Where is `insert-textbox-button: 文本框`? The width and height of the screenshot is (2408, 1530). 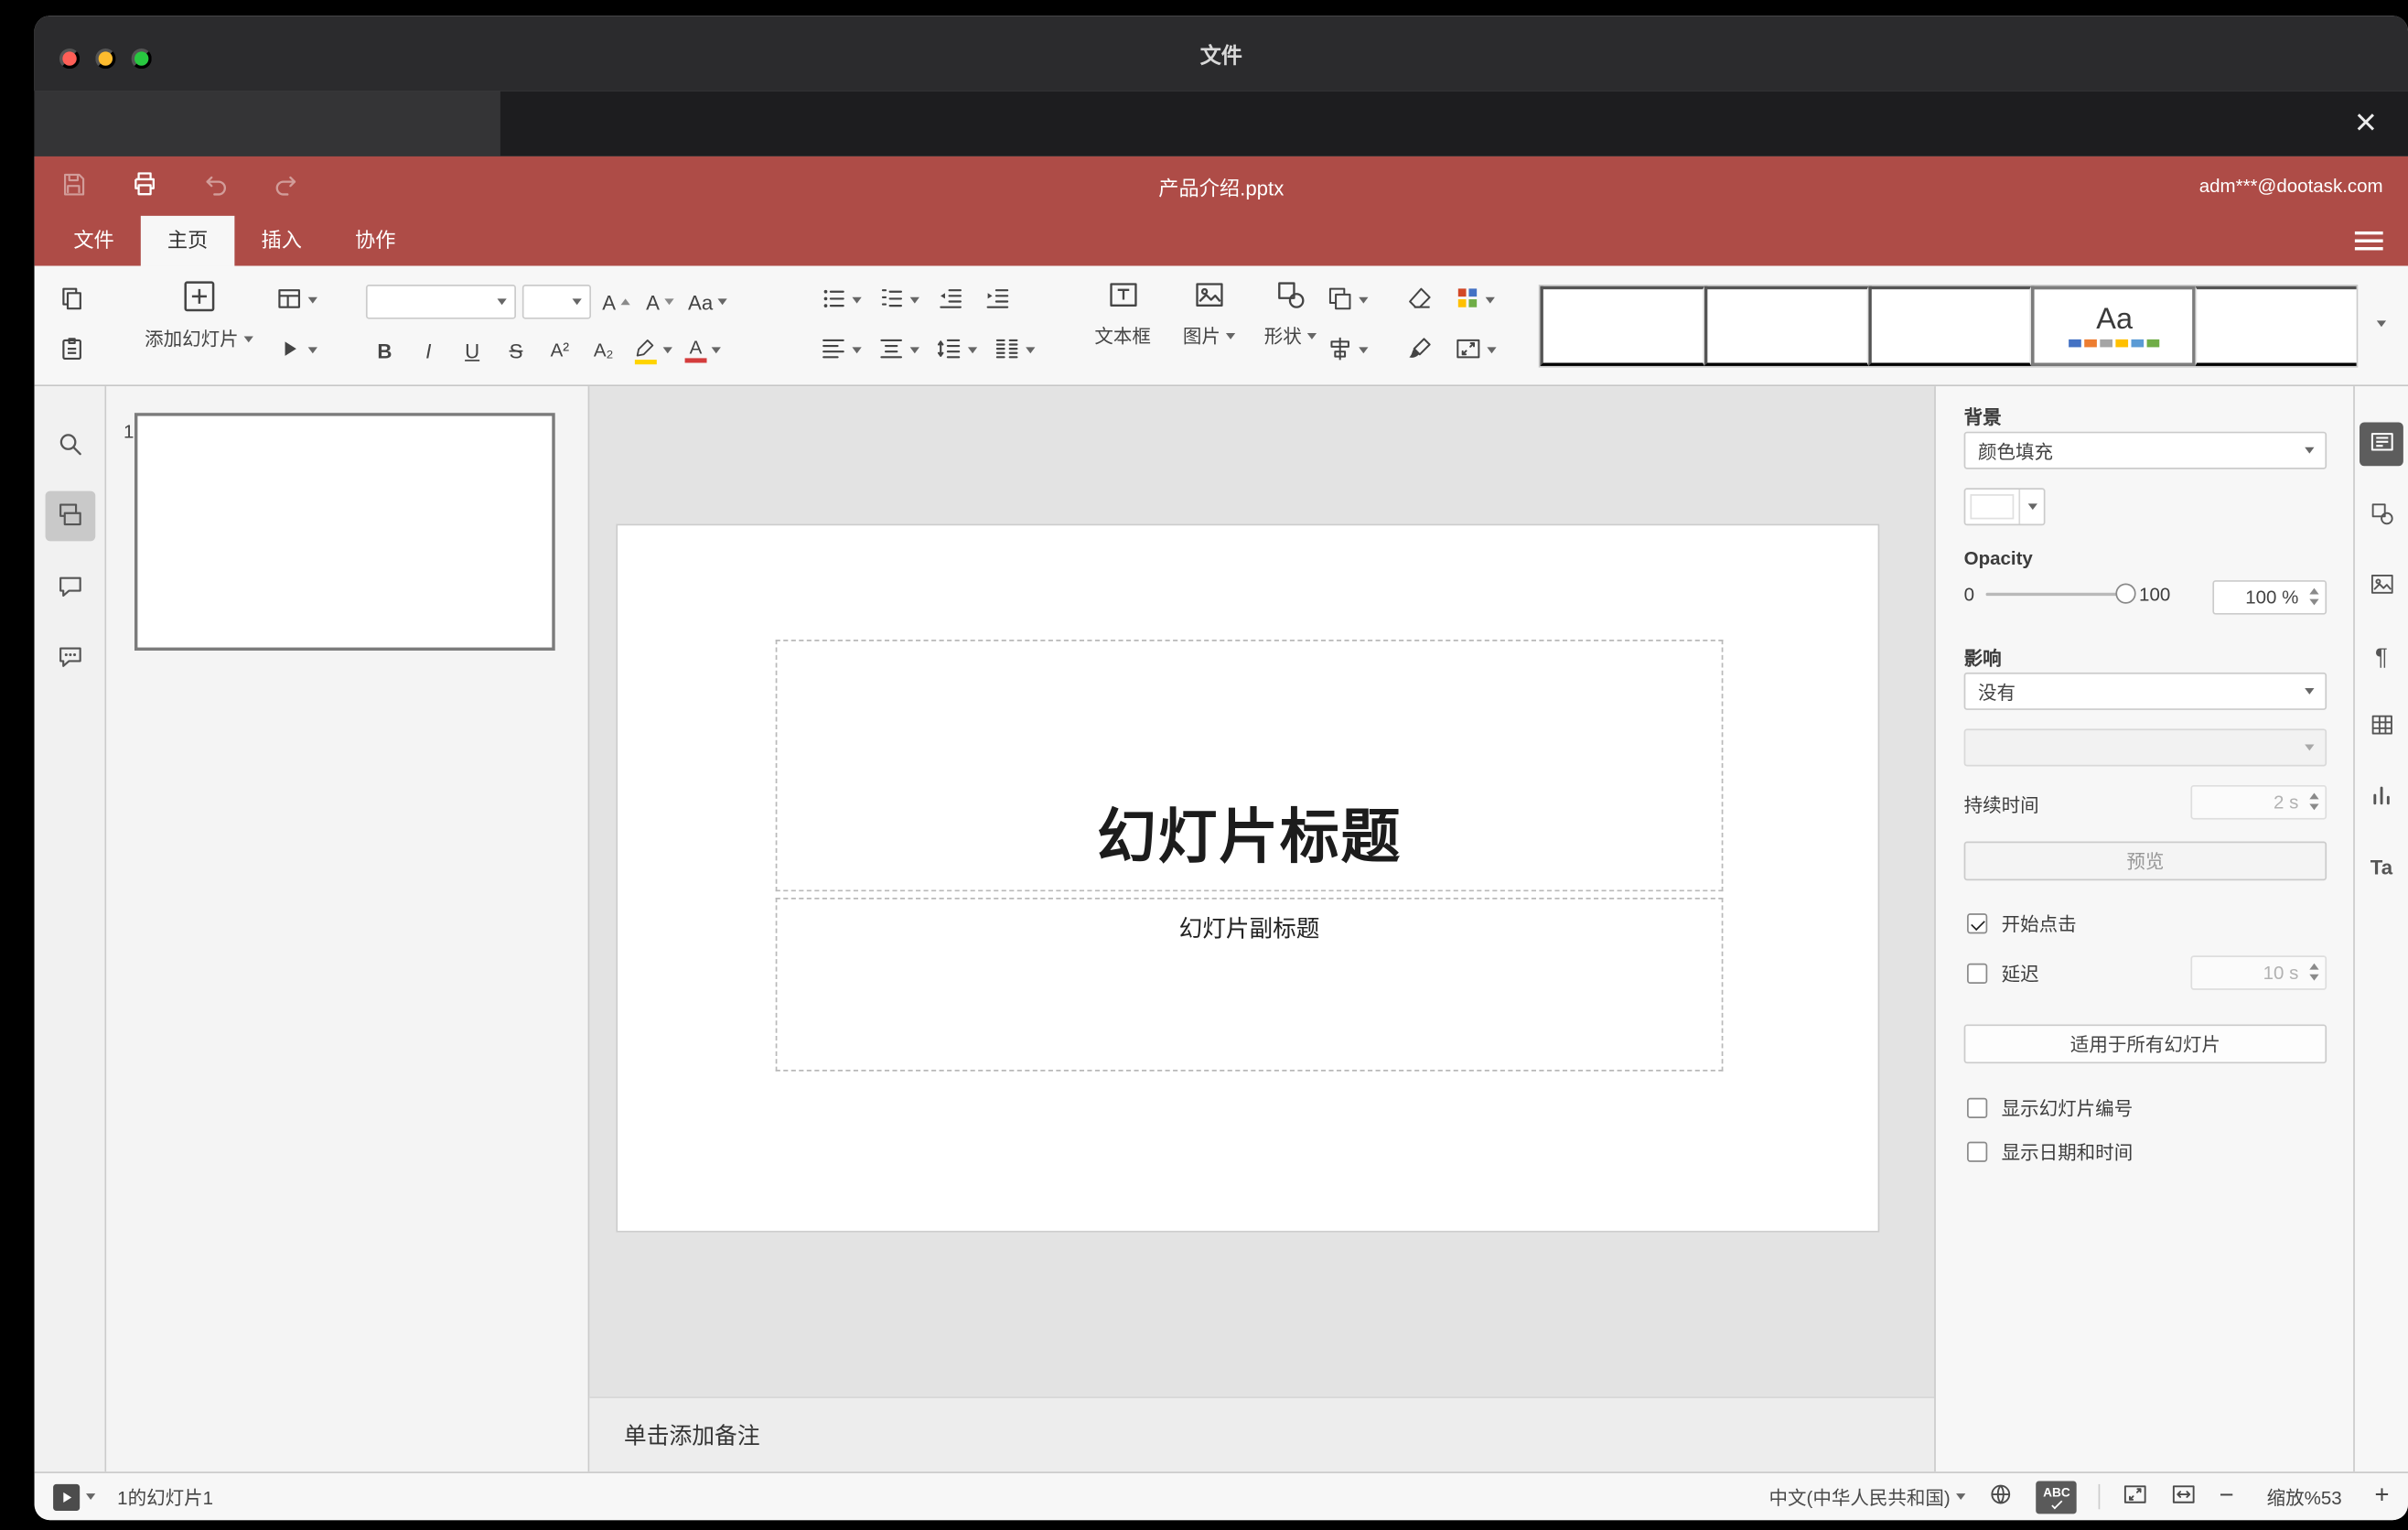
insert-textbox-button: 文本框 is located at coordinates (1122, 313).